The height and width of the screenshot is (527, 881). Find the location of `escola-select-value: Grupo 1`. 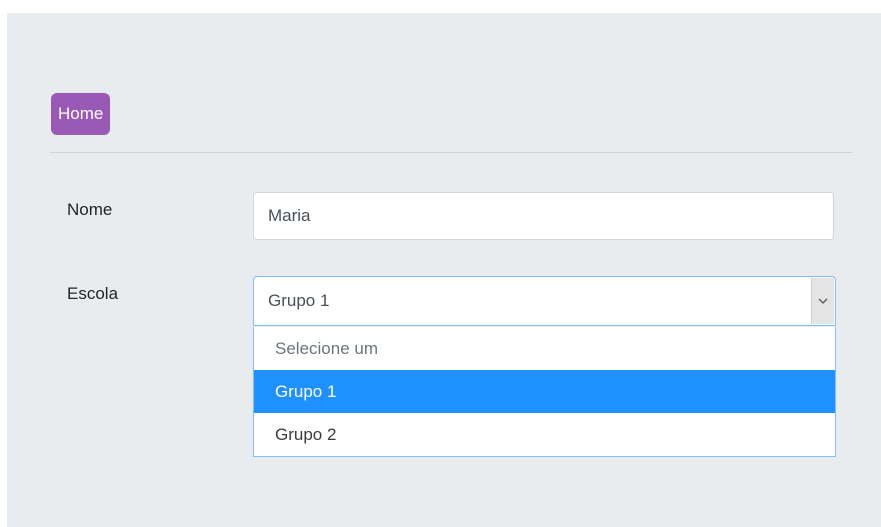

escola-select-value: Grupo 1 is located at coordinates (299, 300).